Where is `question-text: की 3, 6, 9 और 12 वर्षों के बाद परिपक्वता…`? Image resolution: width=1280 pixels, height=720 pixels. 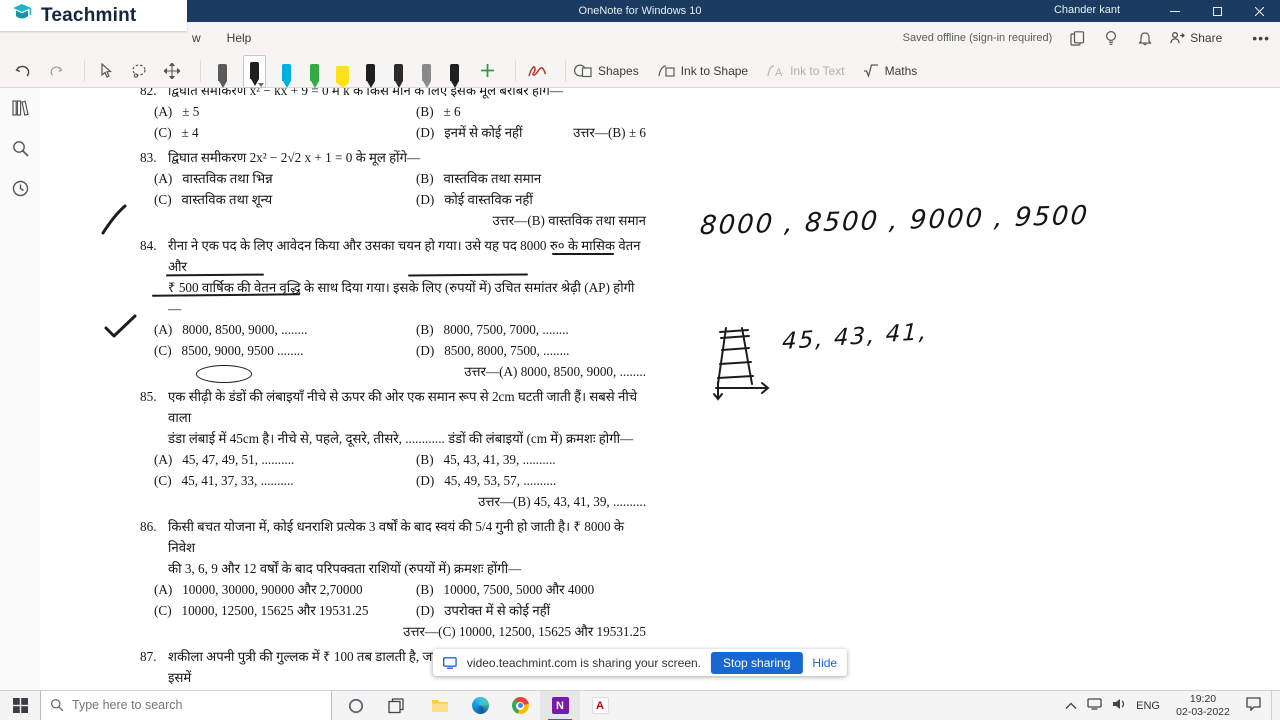 question-text: की 3, 6, 9 और 12 वर्षों के बाद परिपक्वता… is located at coordinates (345, 568).